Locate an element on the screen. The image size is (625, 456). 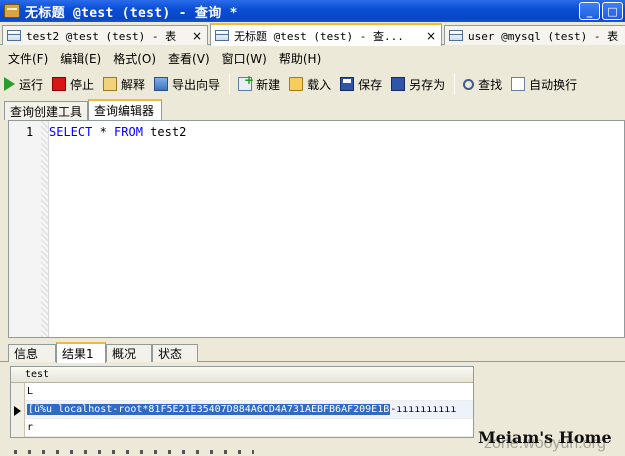
column-header-test: test is located at coordinates (242, 375).